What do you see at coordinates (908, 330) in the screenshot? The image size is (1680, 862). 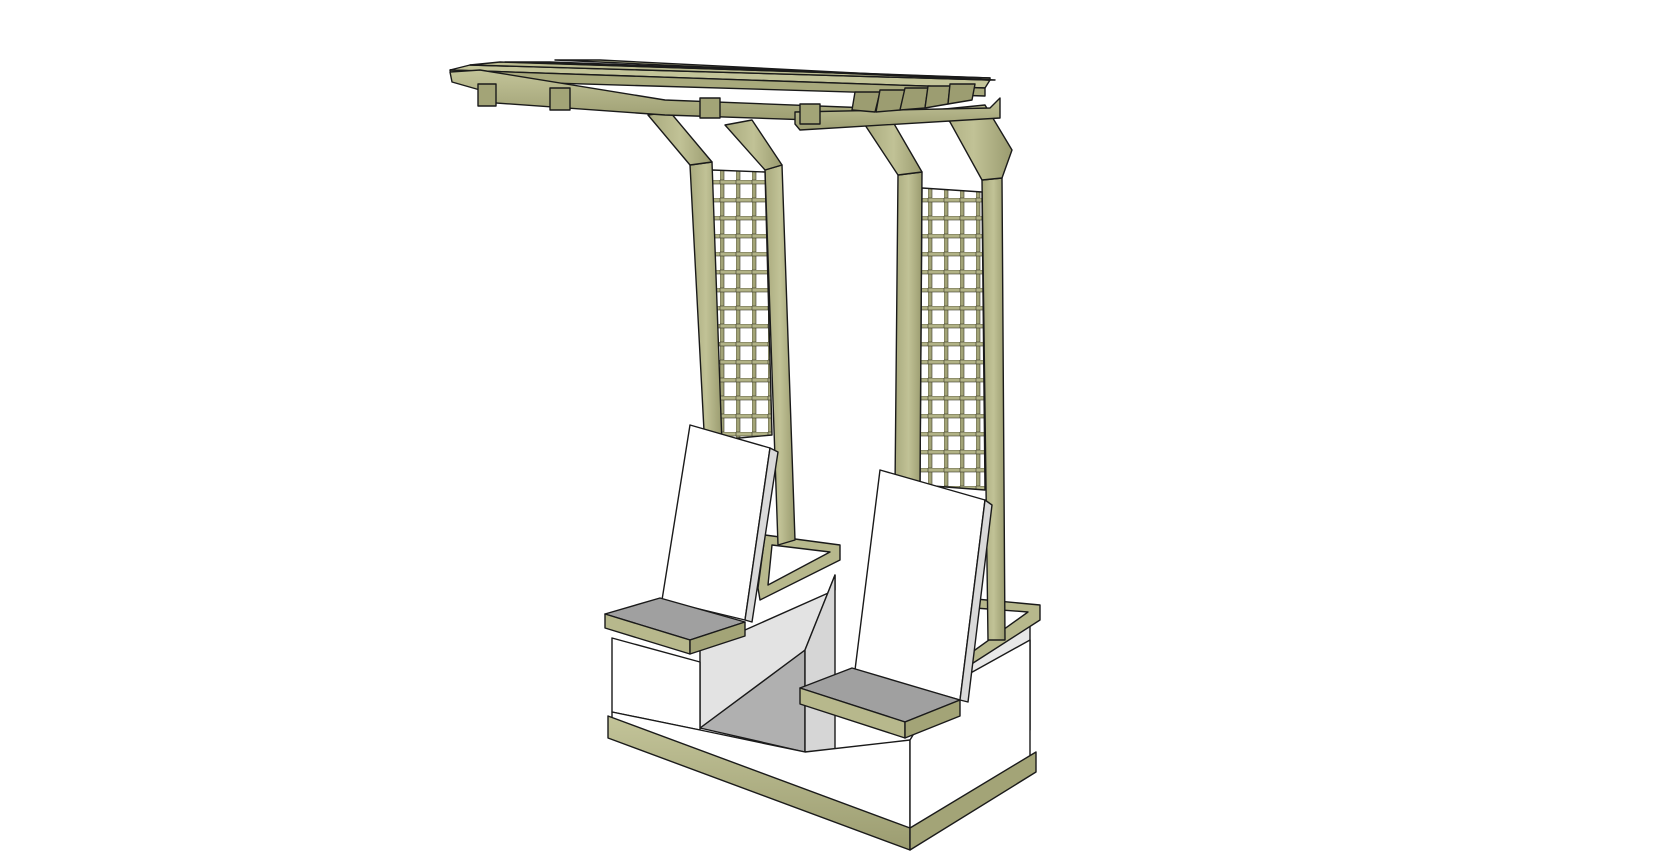 I see `right-front-post` at bounding box center [908, 330].